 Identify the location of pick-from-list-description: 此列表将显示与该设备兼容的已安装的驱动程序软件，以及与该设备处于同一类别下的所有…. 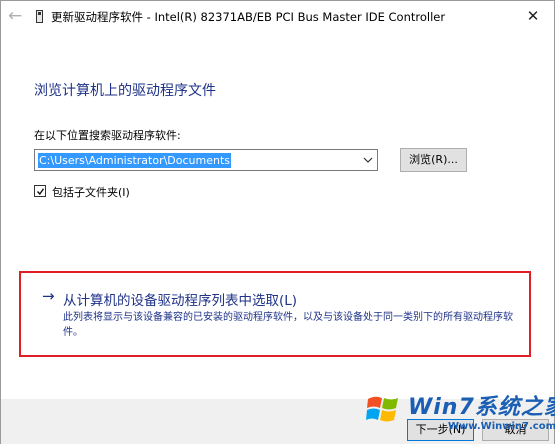
(288, 325).